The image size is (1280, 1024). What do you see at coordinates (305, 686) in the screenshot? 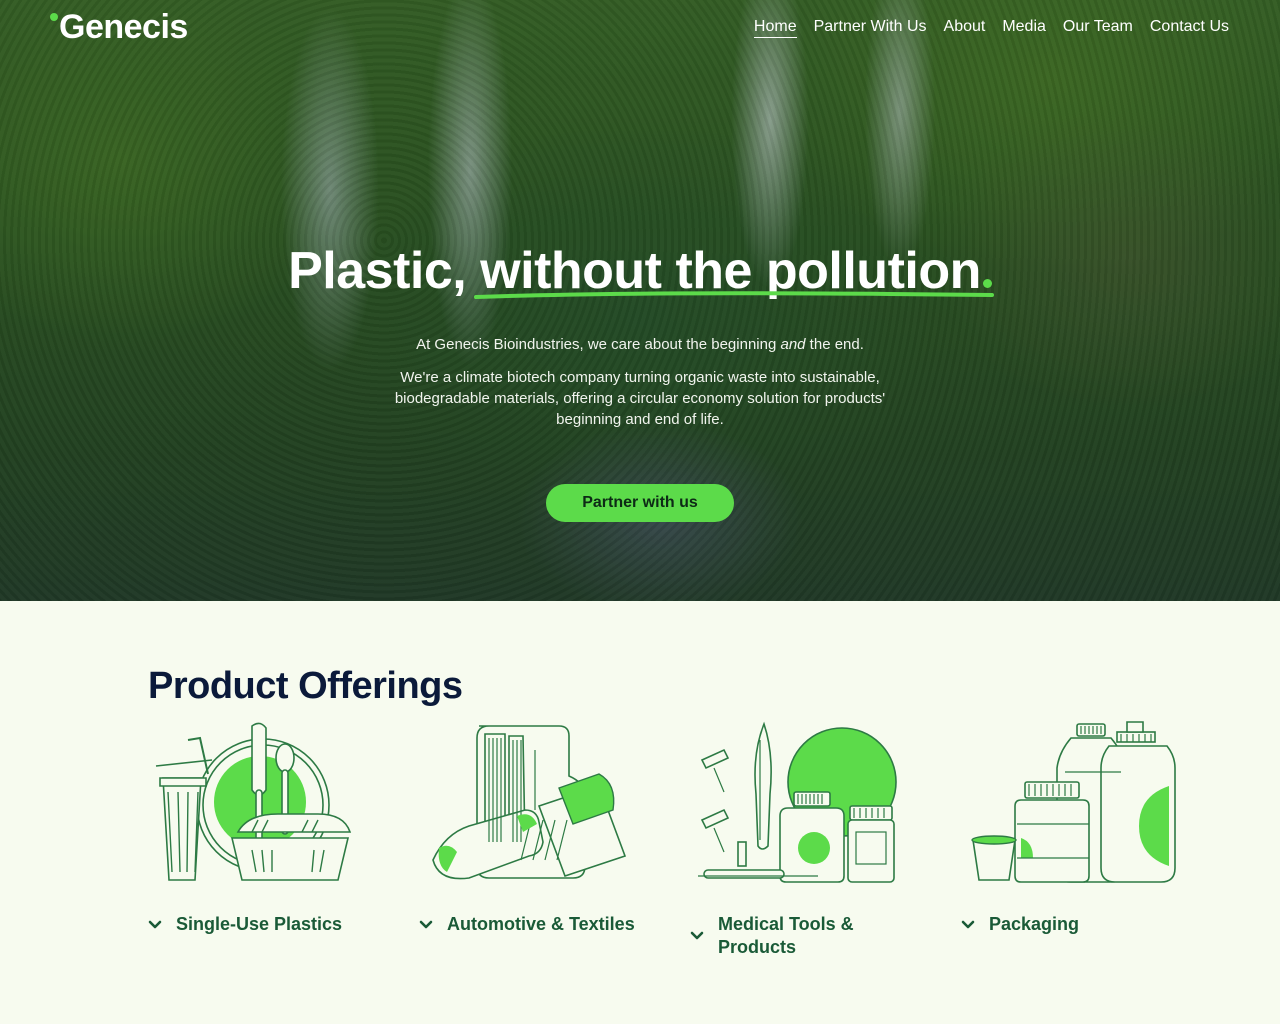
I see `product-offerings-title: Product Offerings` at bounding box center [305, 686].